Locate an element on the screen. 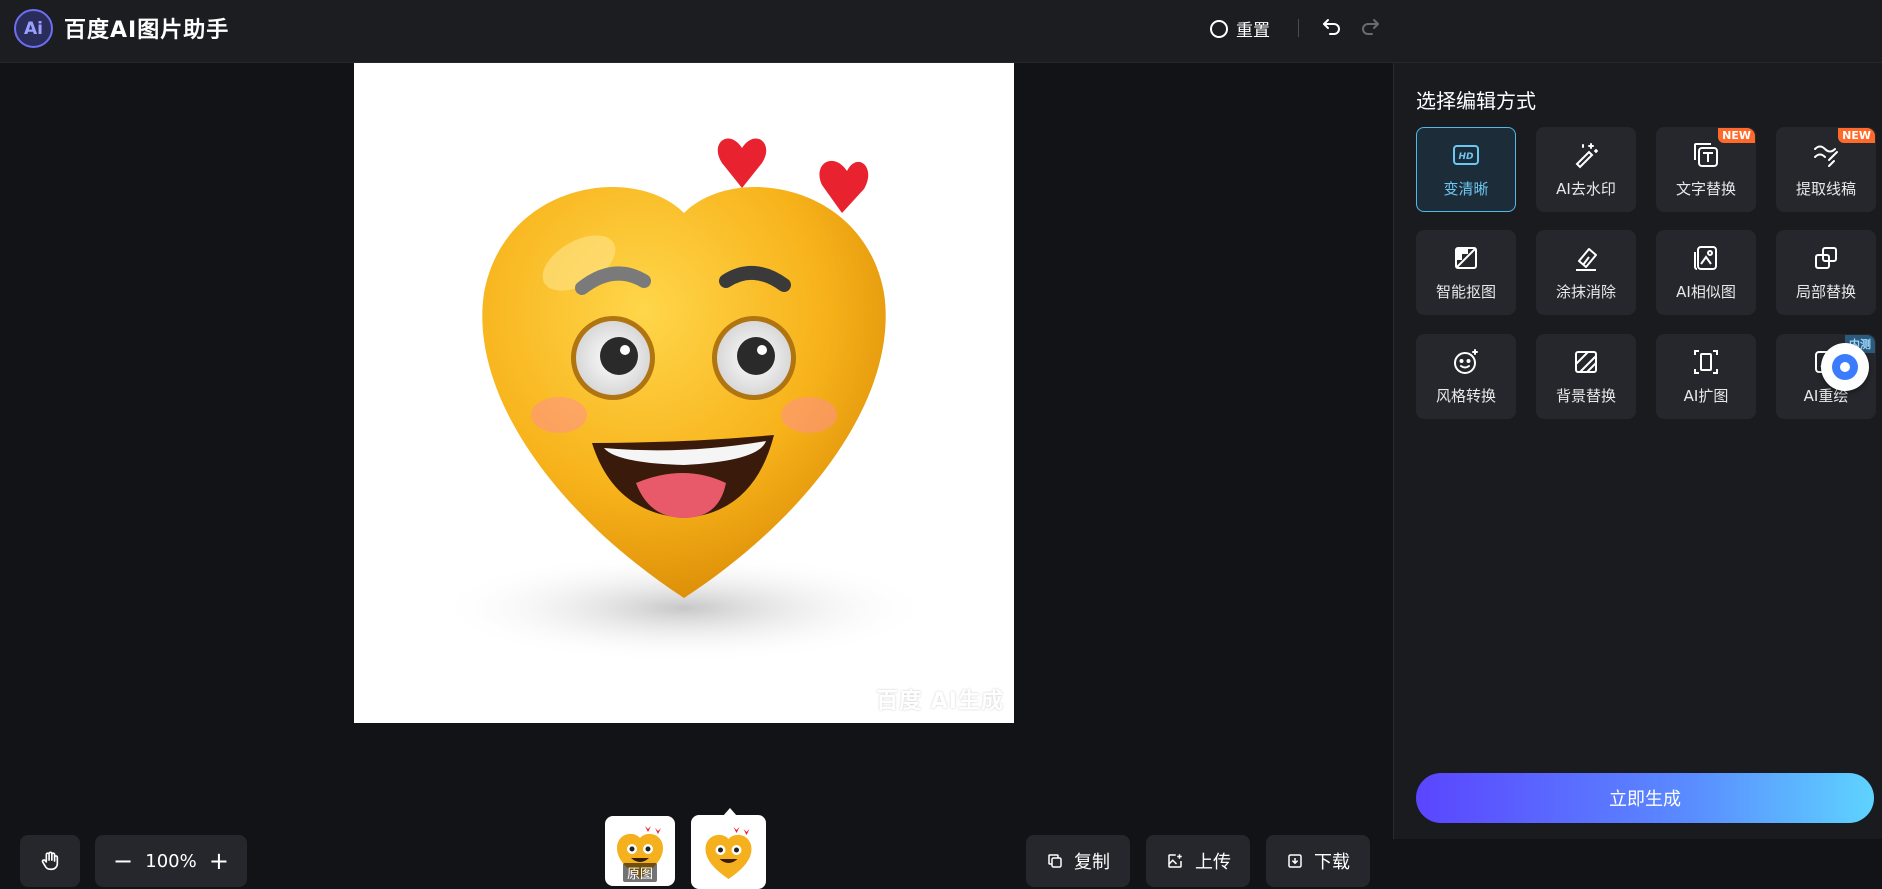  reset-button: 重置 is located at coordinates (1240, 28).